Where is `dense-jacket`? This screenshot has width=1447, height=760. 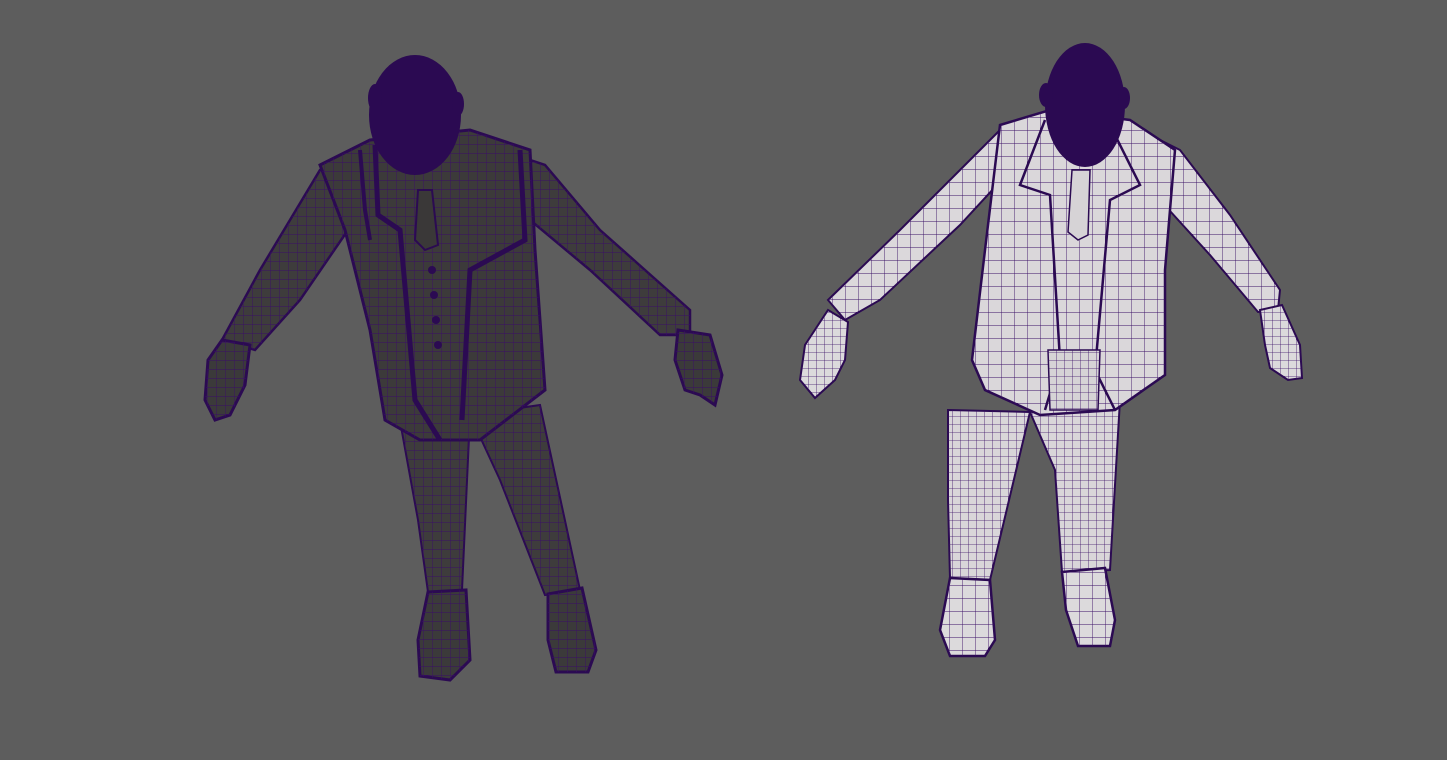
dense-jacket is located at coordinates (432, 285).